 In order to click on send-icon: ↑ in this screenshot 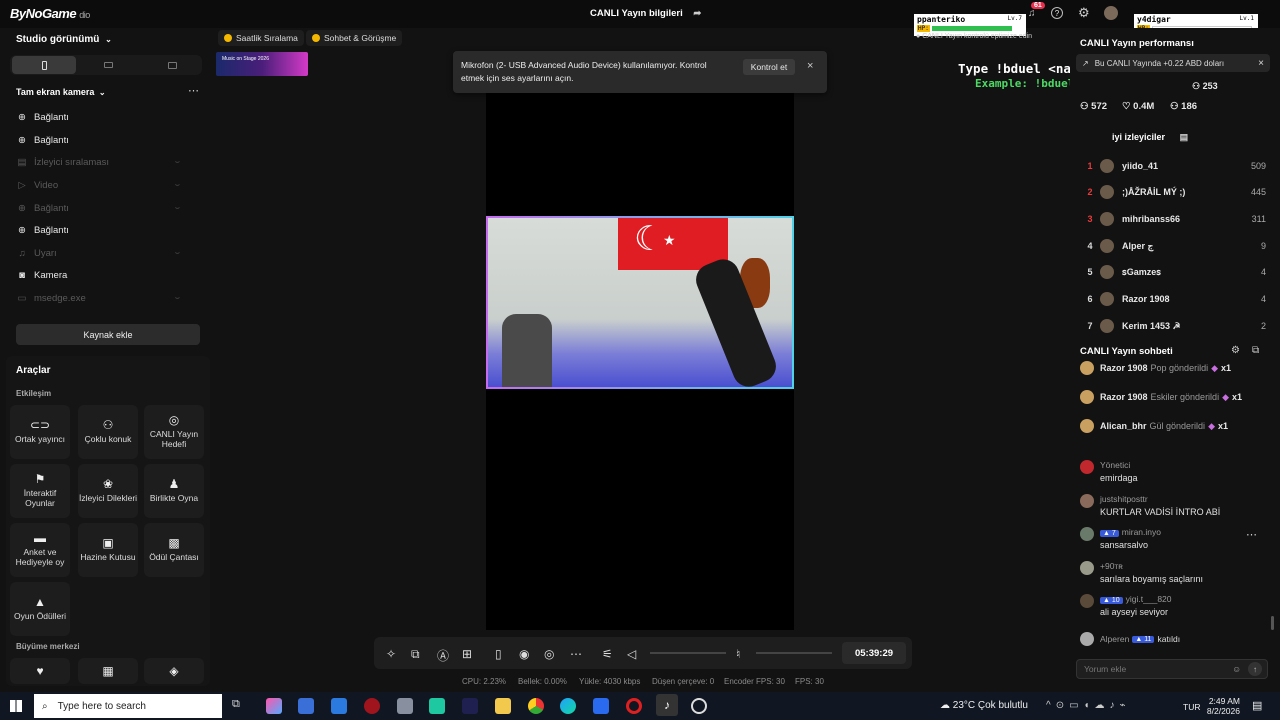, I will do `click(1255, 669)`.